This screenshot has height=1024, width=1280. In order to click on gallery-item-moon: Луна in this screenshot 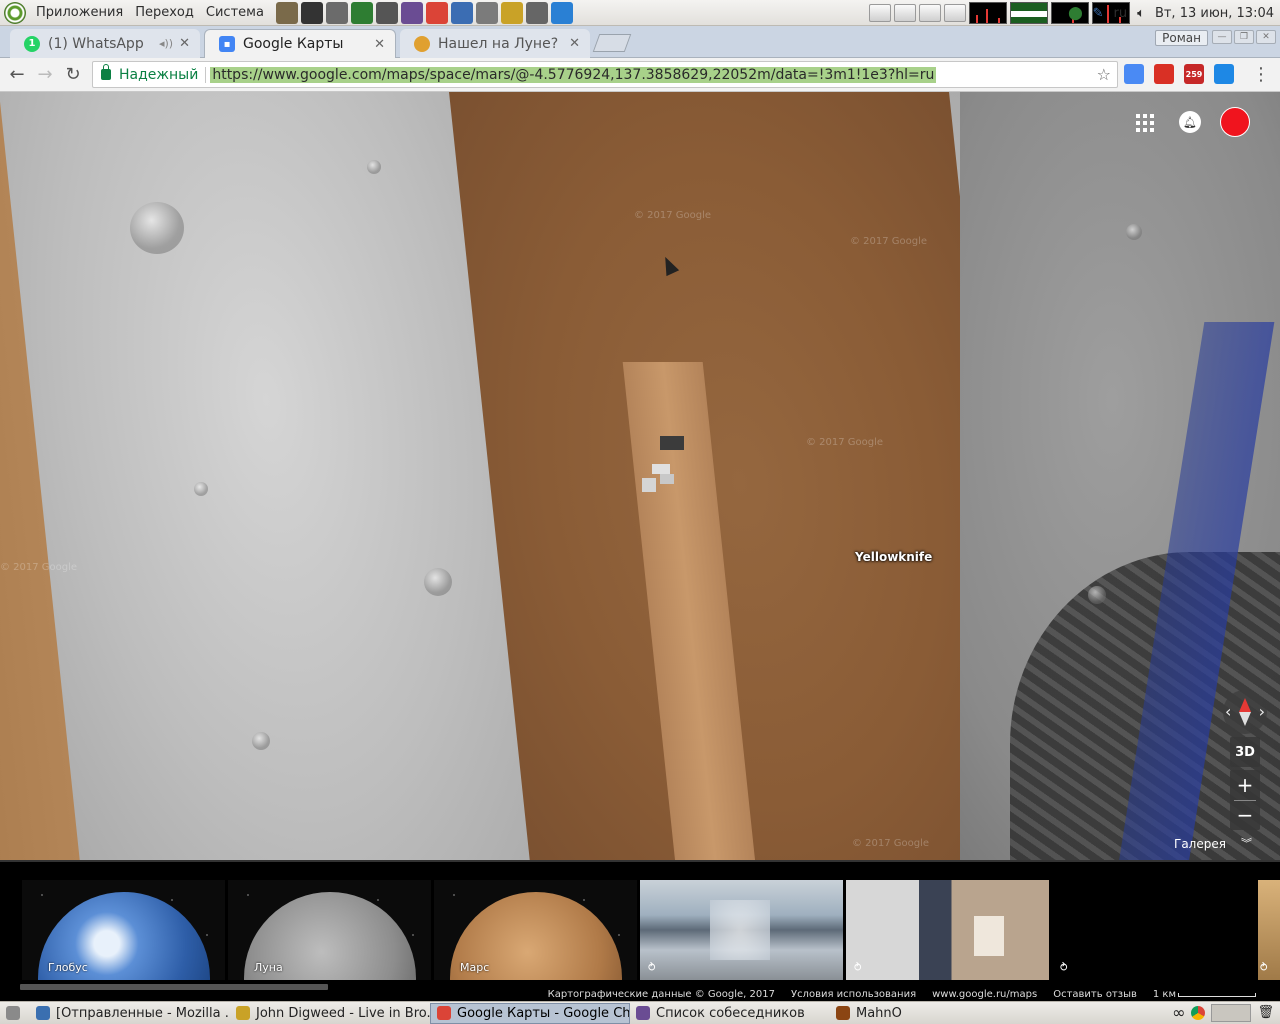, I will do `click(329, 930)`.